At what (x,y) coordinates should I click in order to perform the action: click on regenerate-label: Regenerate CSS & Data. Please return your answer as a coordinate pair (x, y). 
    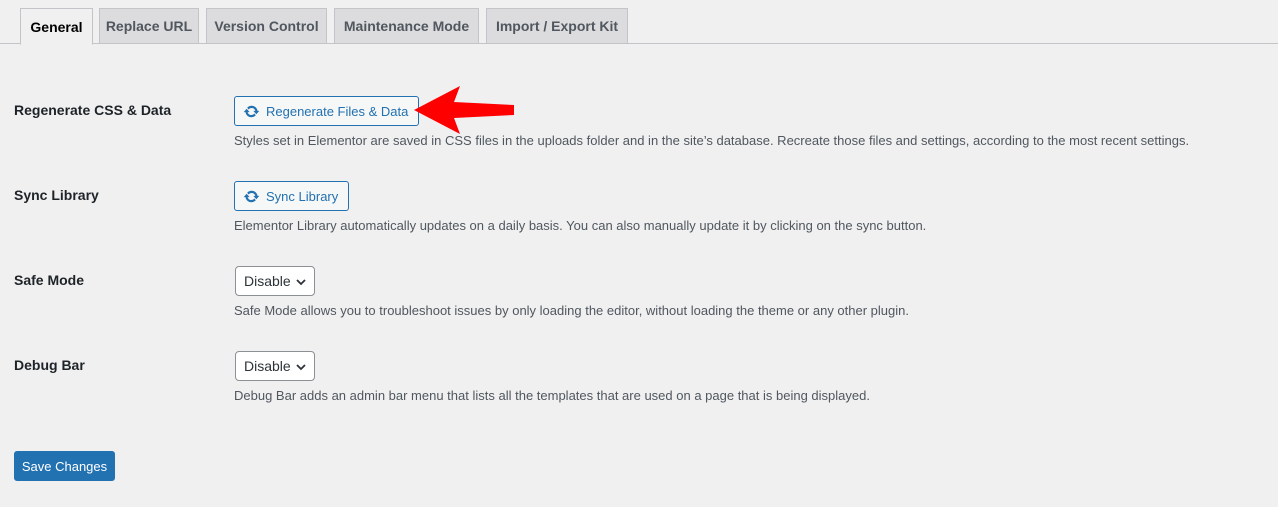
    Looking at the image, I should click on (93, 110).